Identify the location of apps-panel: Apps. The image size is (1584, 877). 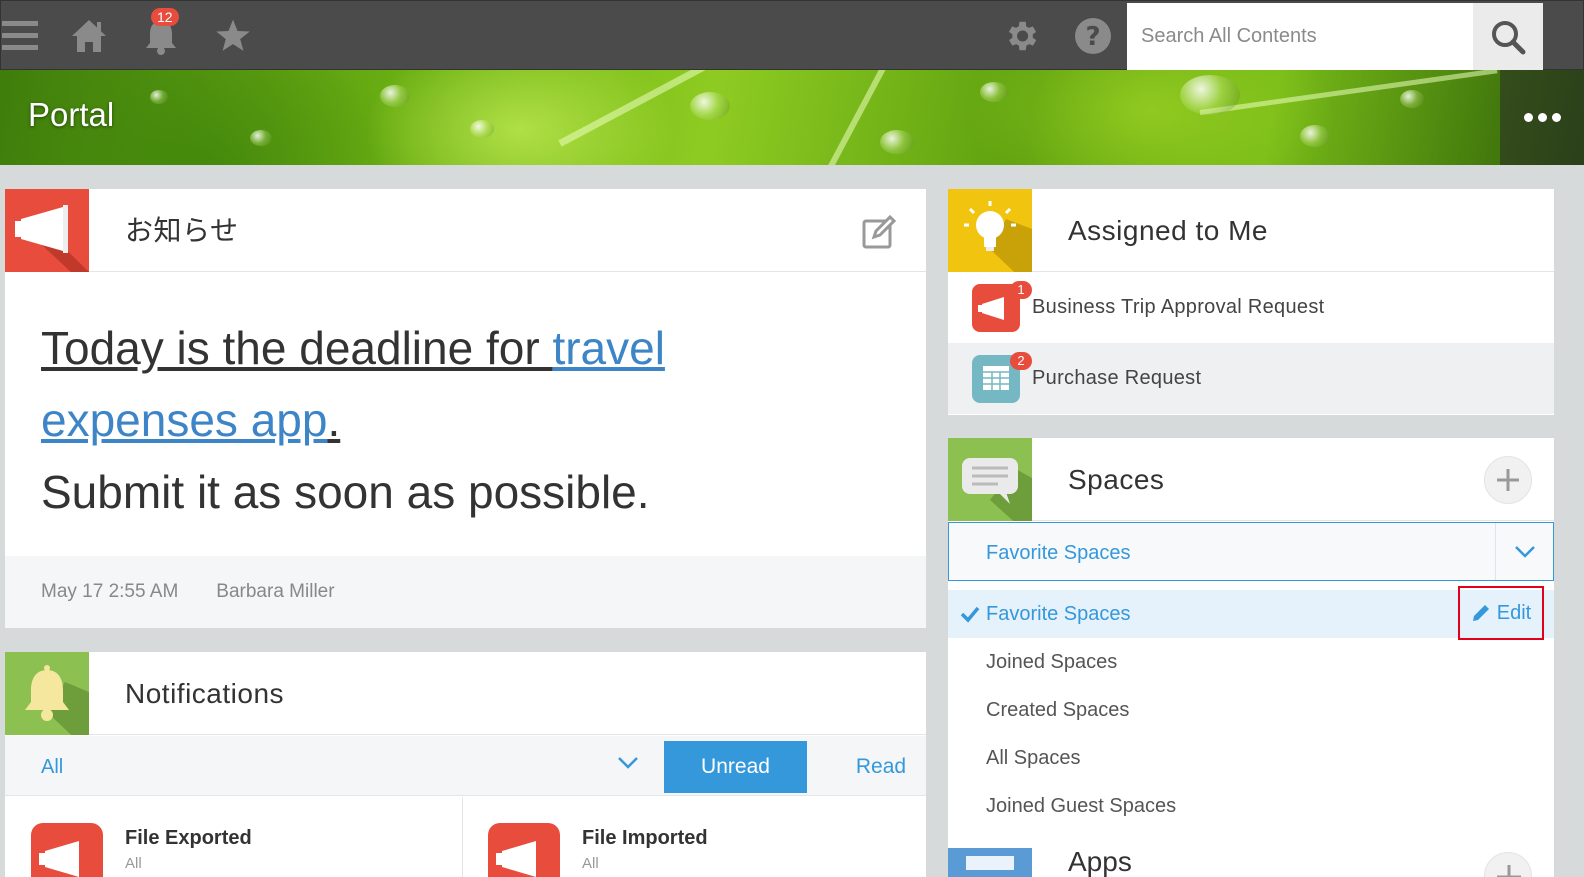
(1251, 862).